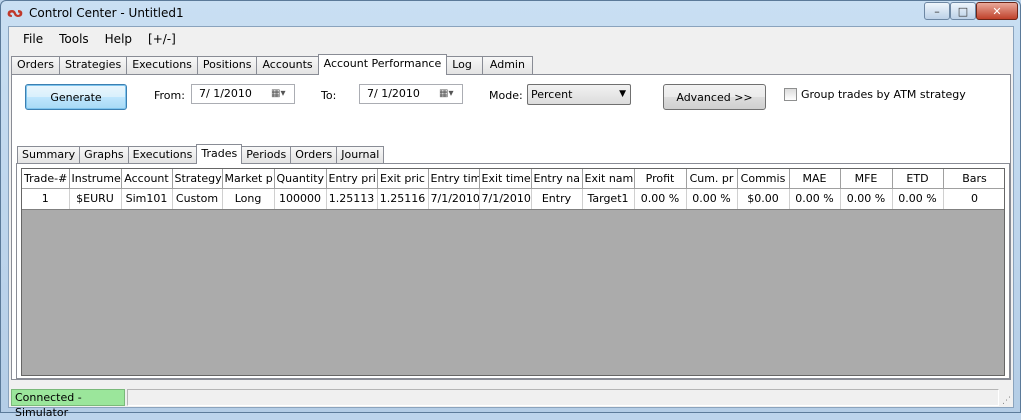  Describe the element at coordinates (227, 65) in the screenshot. I see `tab-positions: Positions` at that location.